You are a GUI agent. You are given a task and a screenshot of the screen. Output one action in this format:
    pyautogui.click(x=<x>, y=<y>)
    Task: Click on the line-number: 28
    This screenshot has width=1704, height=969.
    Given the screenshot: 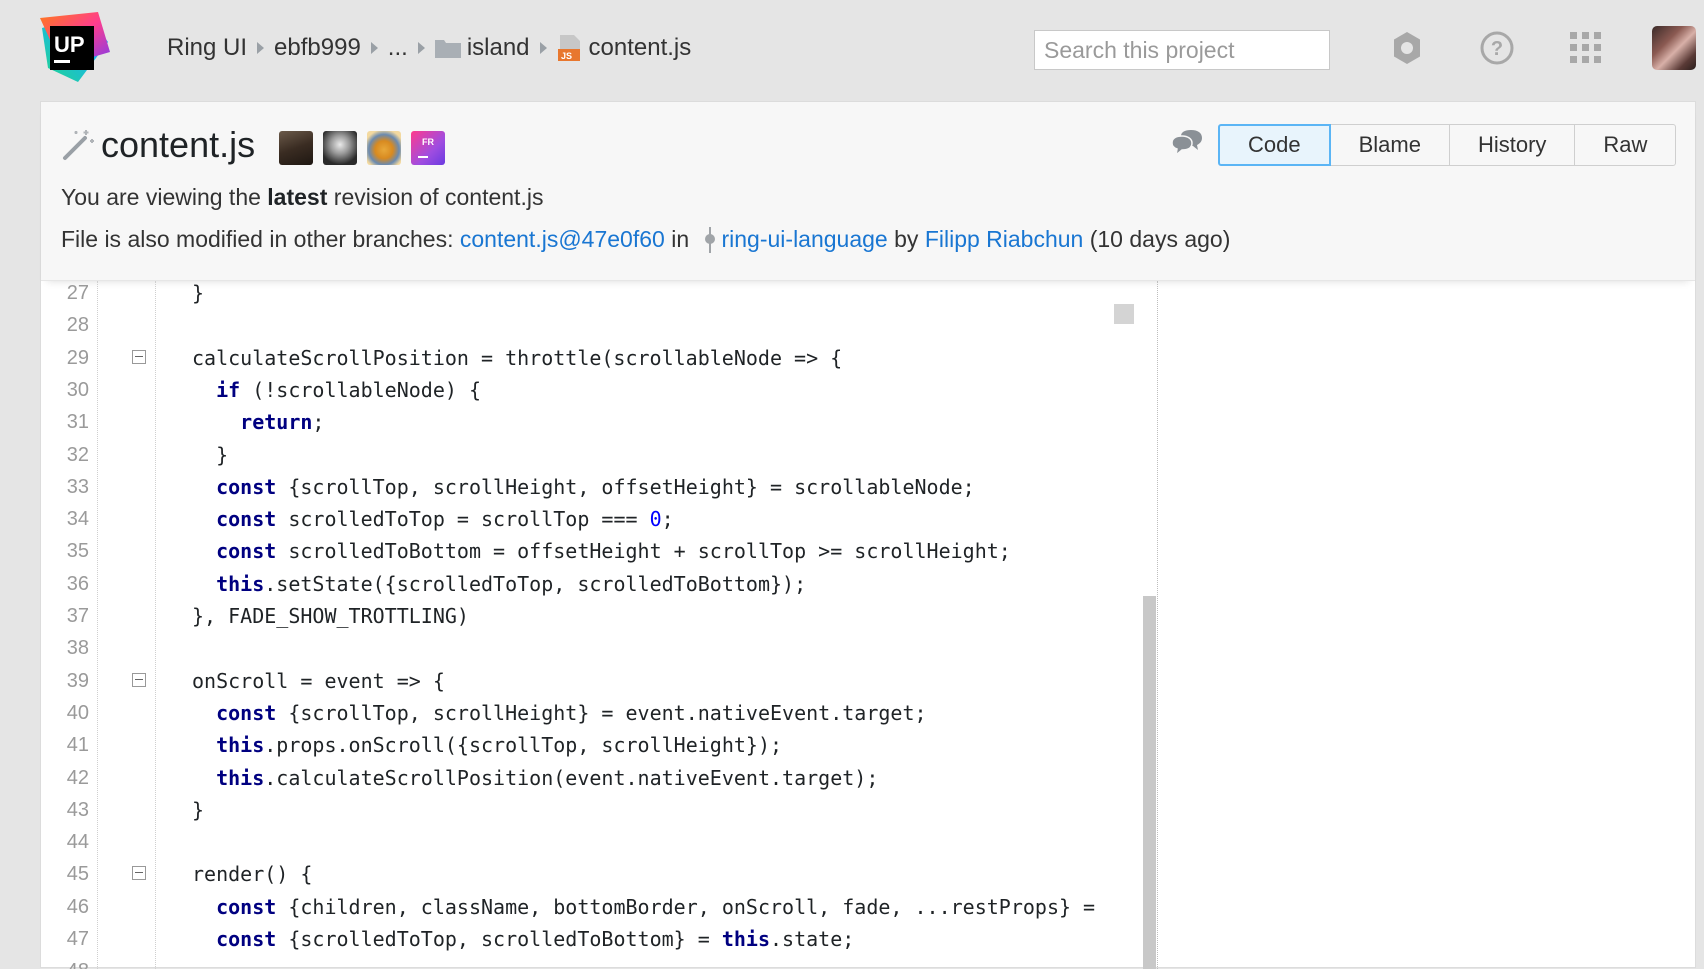 What is the action you would take?
    pyautogui.click(x=65, y=325)
    